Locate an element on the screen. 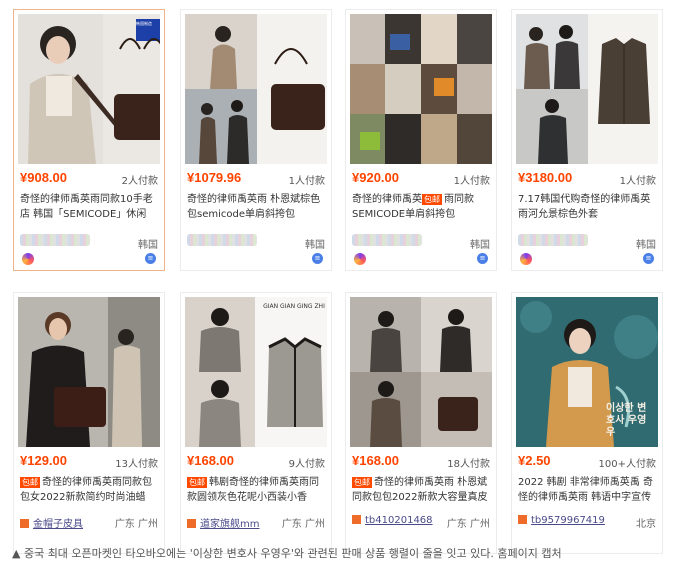 Image resolution: width=685 pixels, height=574 pixels. product-photo-1: 韩国制造 is located at coordinates (89, 89).